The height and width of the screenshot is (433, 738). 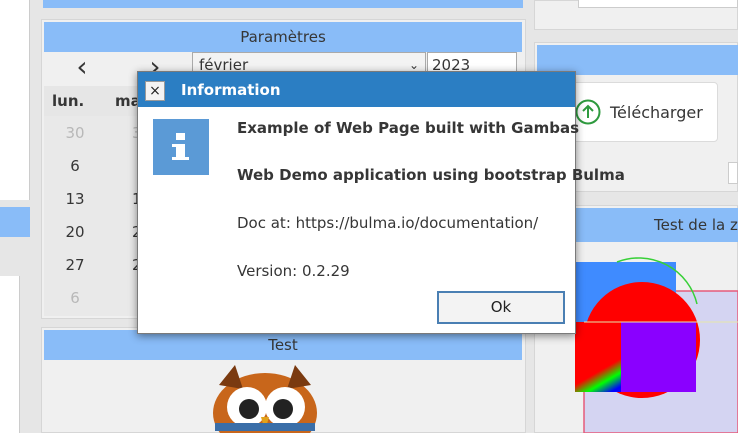 What do you see at coordinates (82, 67) in the screenshot?
I see `calendar-prev-button: ‹` at bounding box center [82, 67].